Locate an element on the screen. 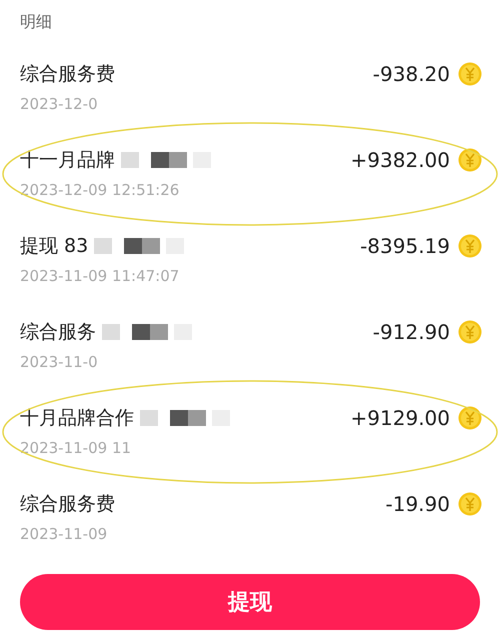 Image resolution: width=500 pixels, height=638 pixels. transaction-amount: -8395.19 is located at coordinates (405, 246).